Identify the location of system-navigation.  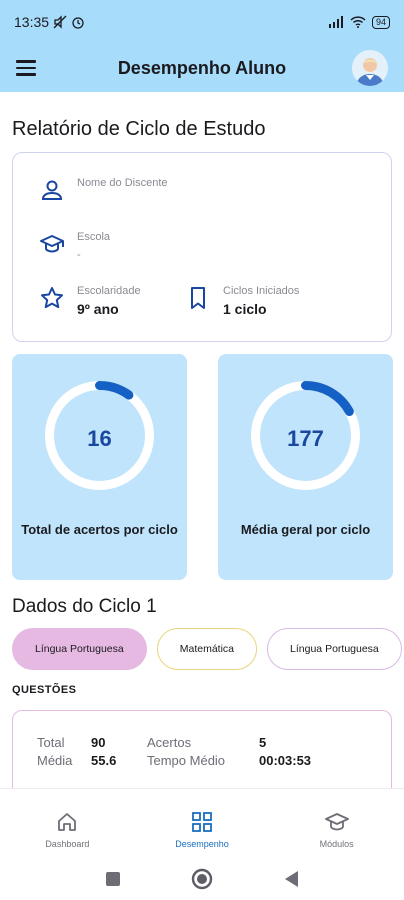
(202, 879).